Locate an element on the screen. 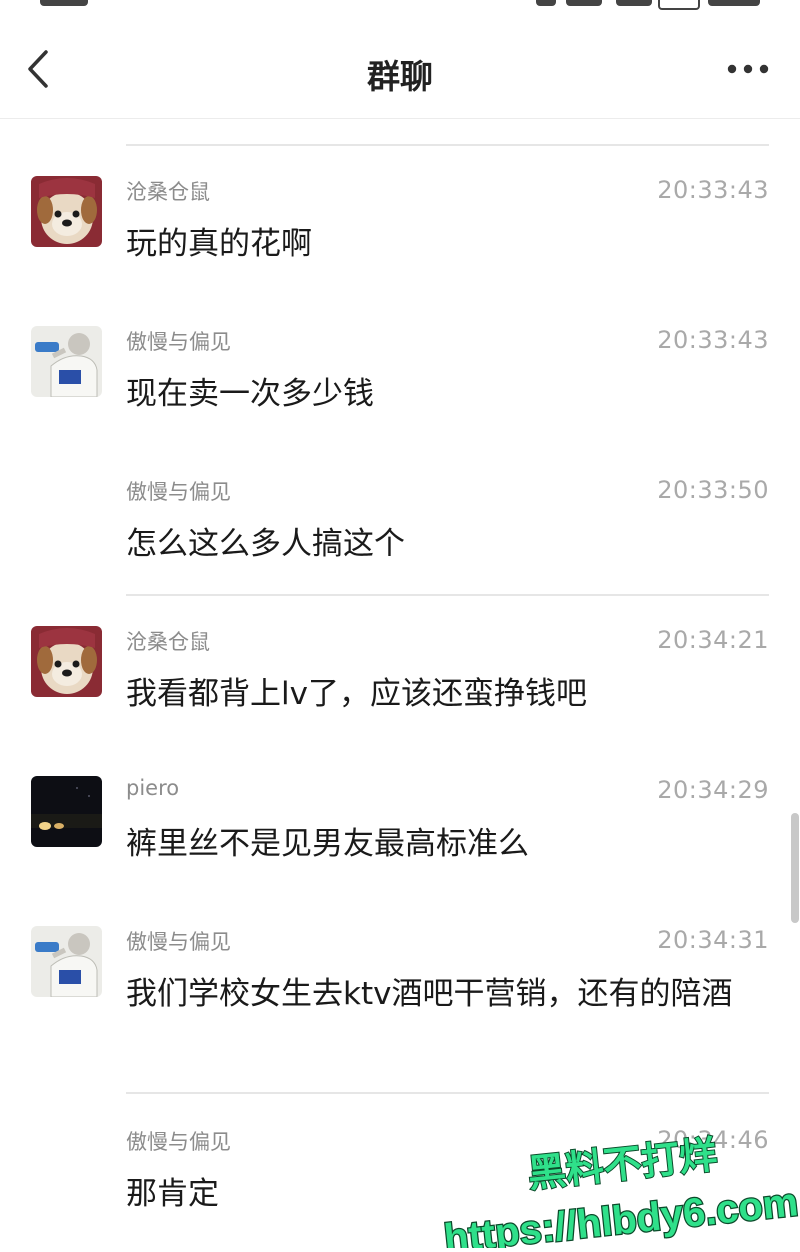  watermark-url: https://hlbdy6.com is located at coordinates (621, 1214).